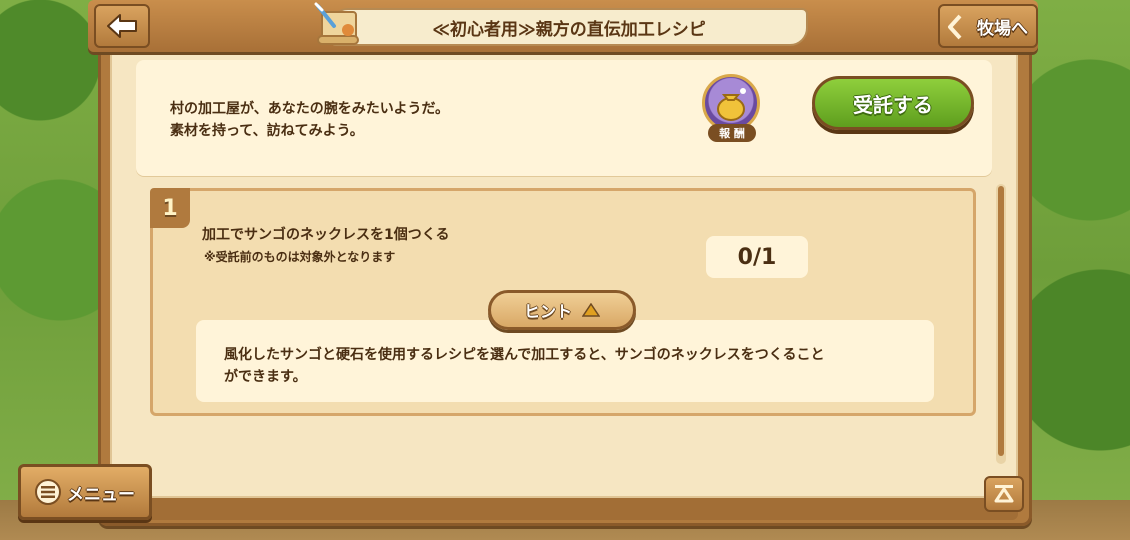  Describe the element at coordinates (170, 208) in the screenshot. I see `task-number: 1` at that location.